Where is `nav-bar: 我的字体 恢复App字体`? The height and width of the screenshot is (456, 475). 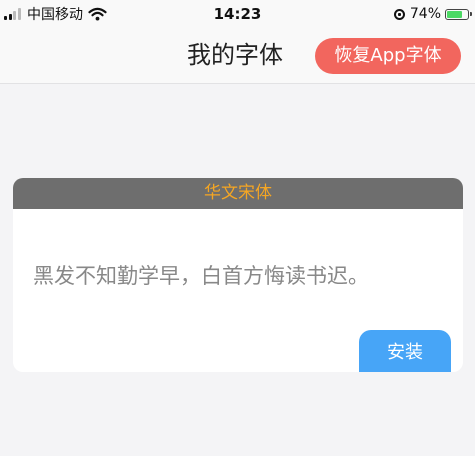 nav-bar: 我的字体 恢复App字体 is located at coordinates (237, 57).